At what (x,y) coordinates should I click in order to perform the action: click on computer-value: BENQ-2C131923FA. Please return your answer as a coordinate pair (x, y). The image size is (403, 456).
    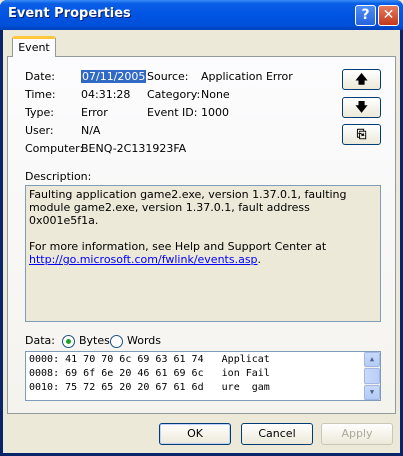
    Looking at the image, I should click on (134, 148).